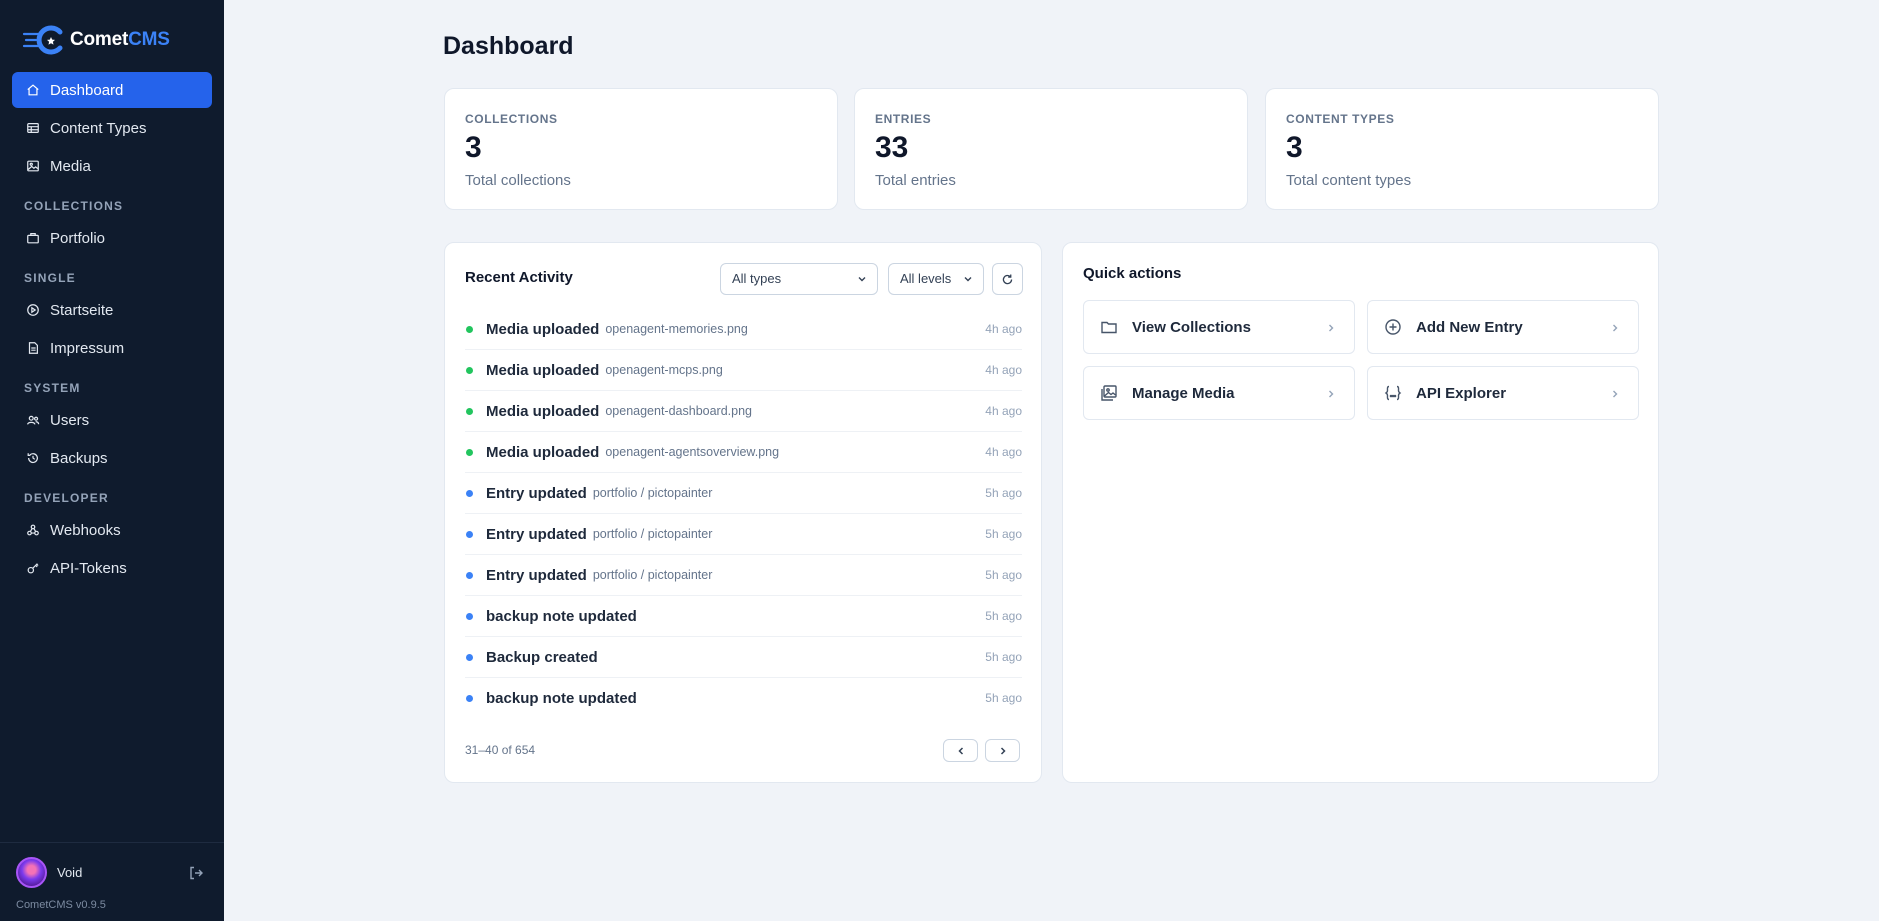  Describe the element at coordinates (664, 370) in the screenshot. I see `activity-detail: openagent-mcps.png` at that location.